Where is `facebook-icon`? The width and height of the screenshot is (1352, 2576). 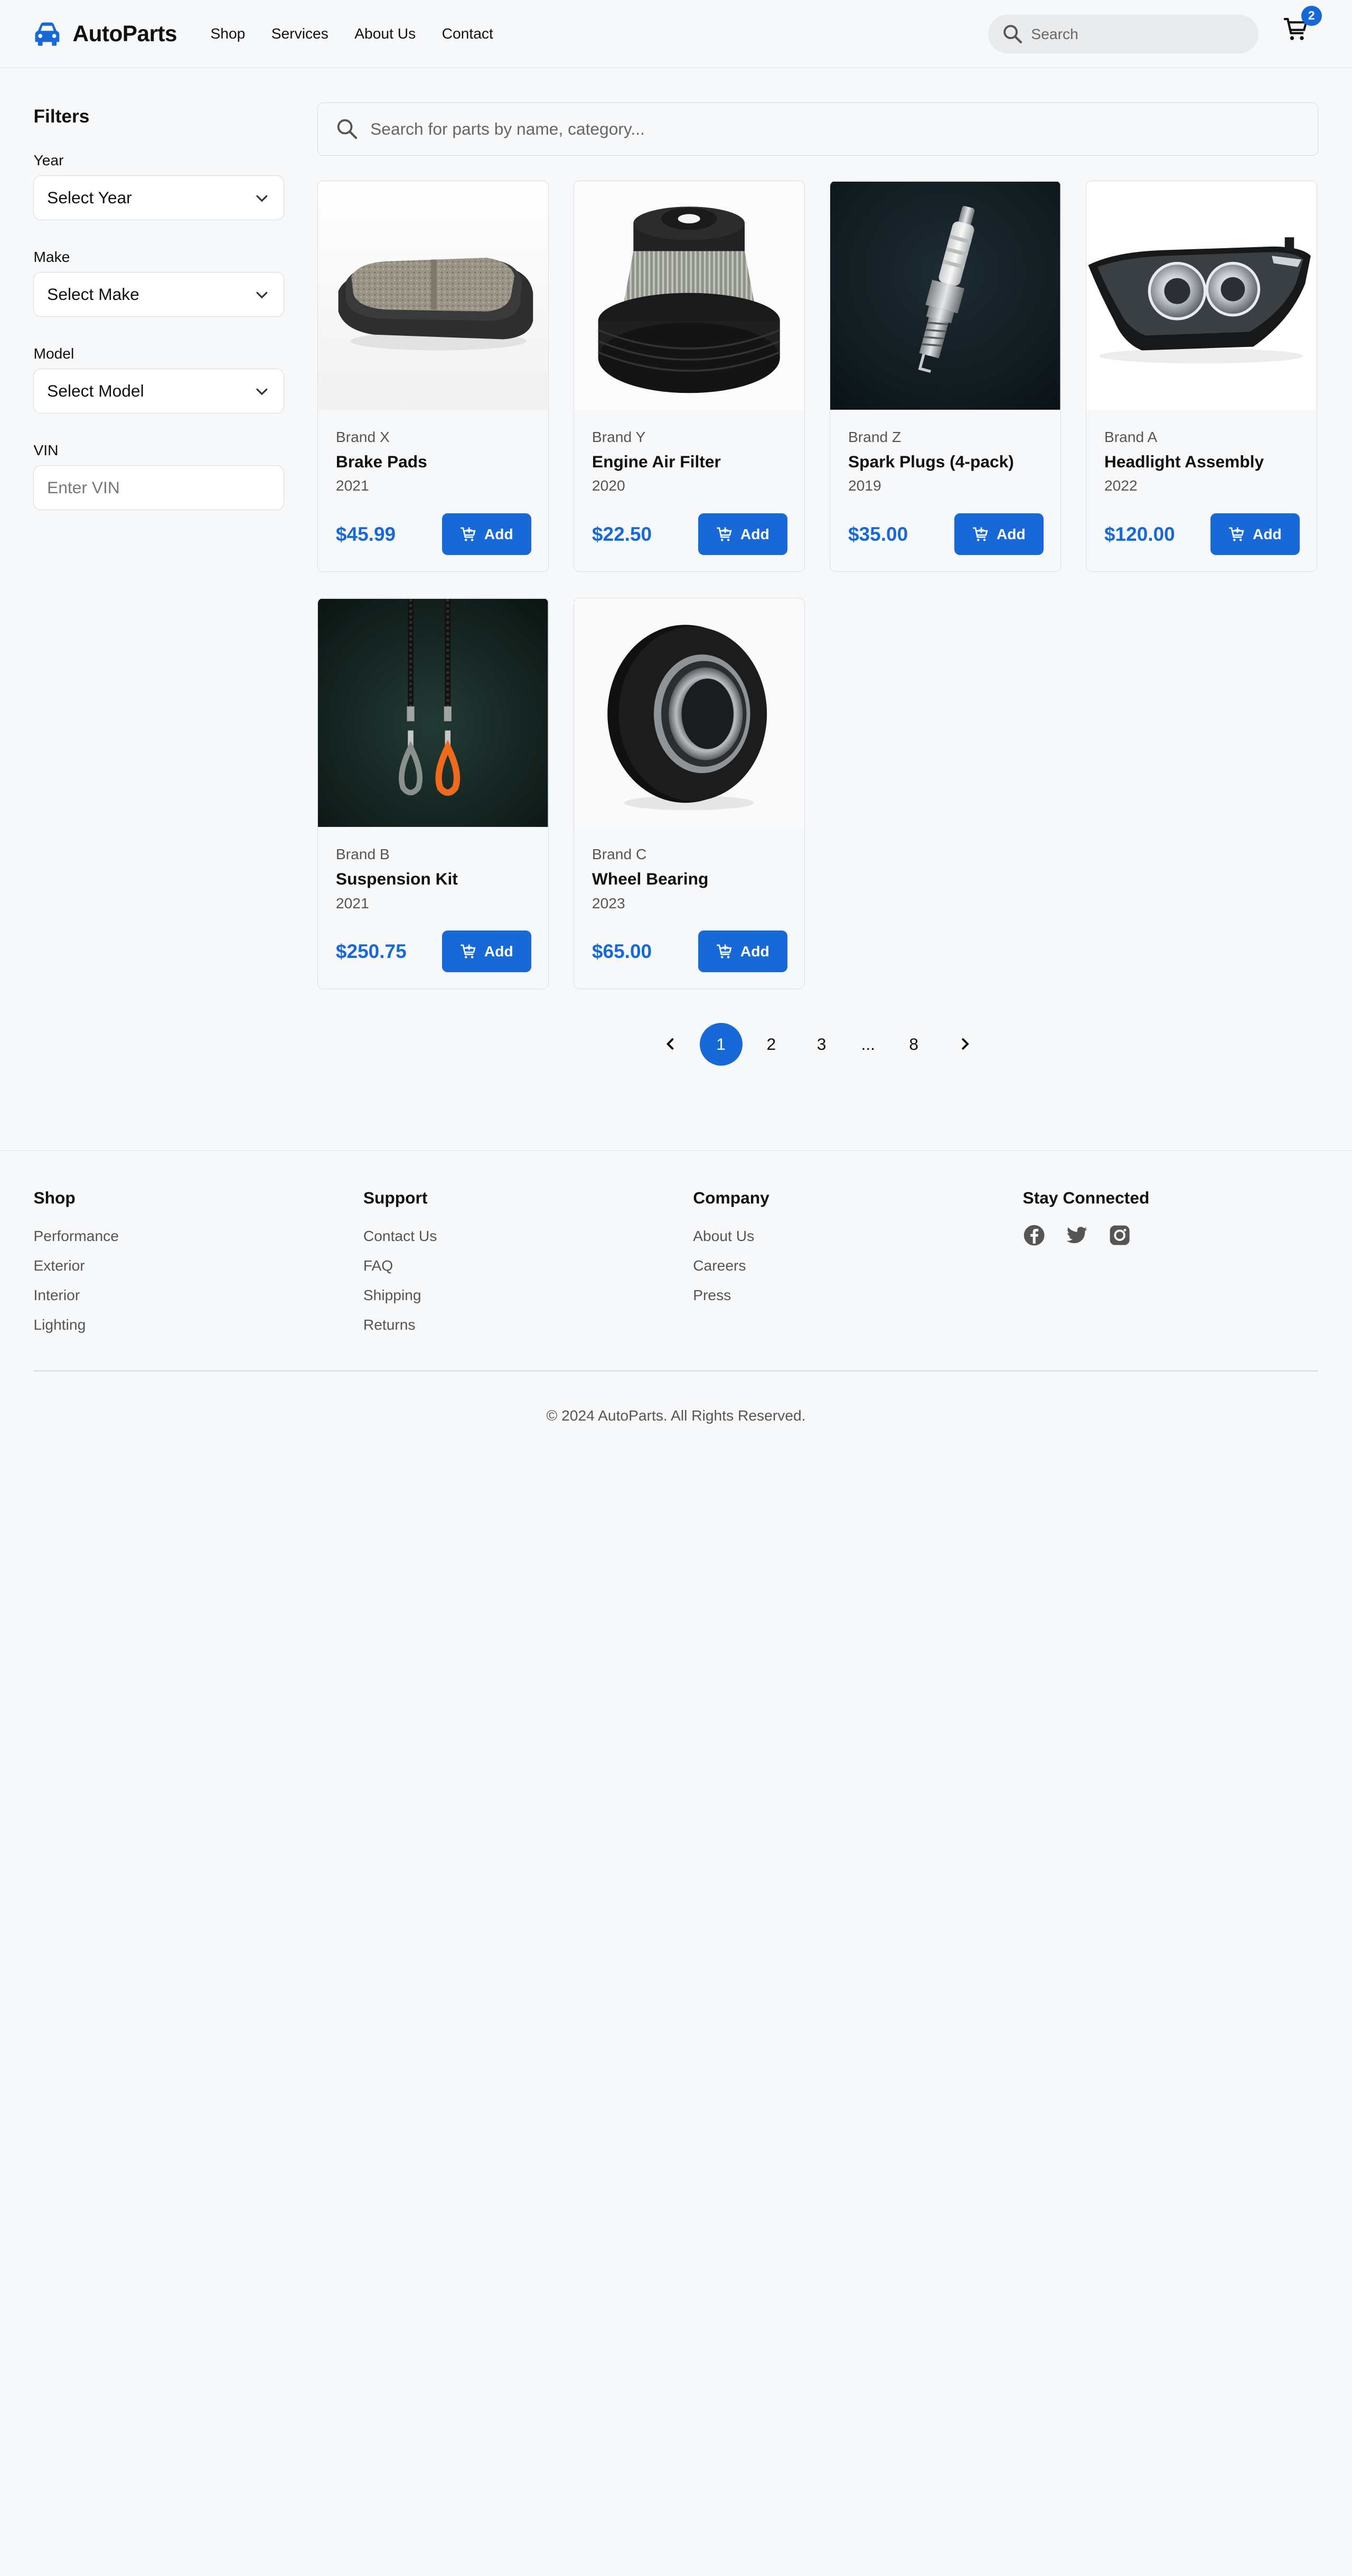 facebook-icon is located at coordinates (1034, 1235).